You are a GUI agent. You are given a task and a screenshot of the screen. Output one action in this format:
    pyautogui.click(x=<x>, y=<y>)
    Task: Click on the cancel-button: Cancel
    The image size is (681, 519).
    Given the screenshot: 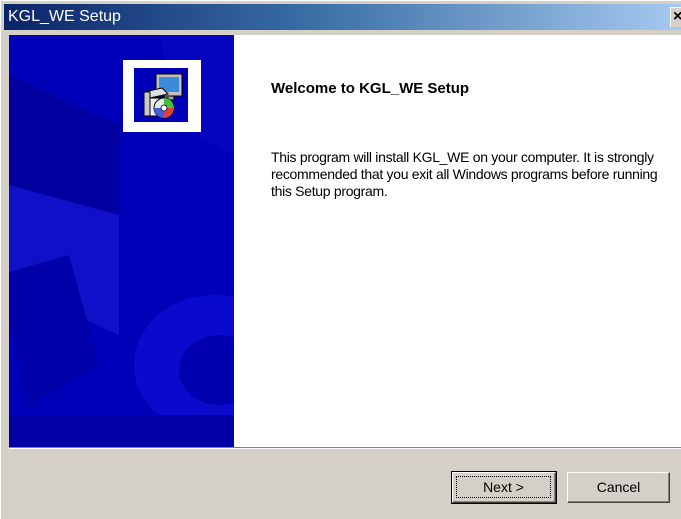 What is the action you would take?
    pyautogui.click(x=618, y=487)
    